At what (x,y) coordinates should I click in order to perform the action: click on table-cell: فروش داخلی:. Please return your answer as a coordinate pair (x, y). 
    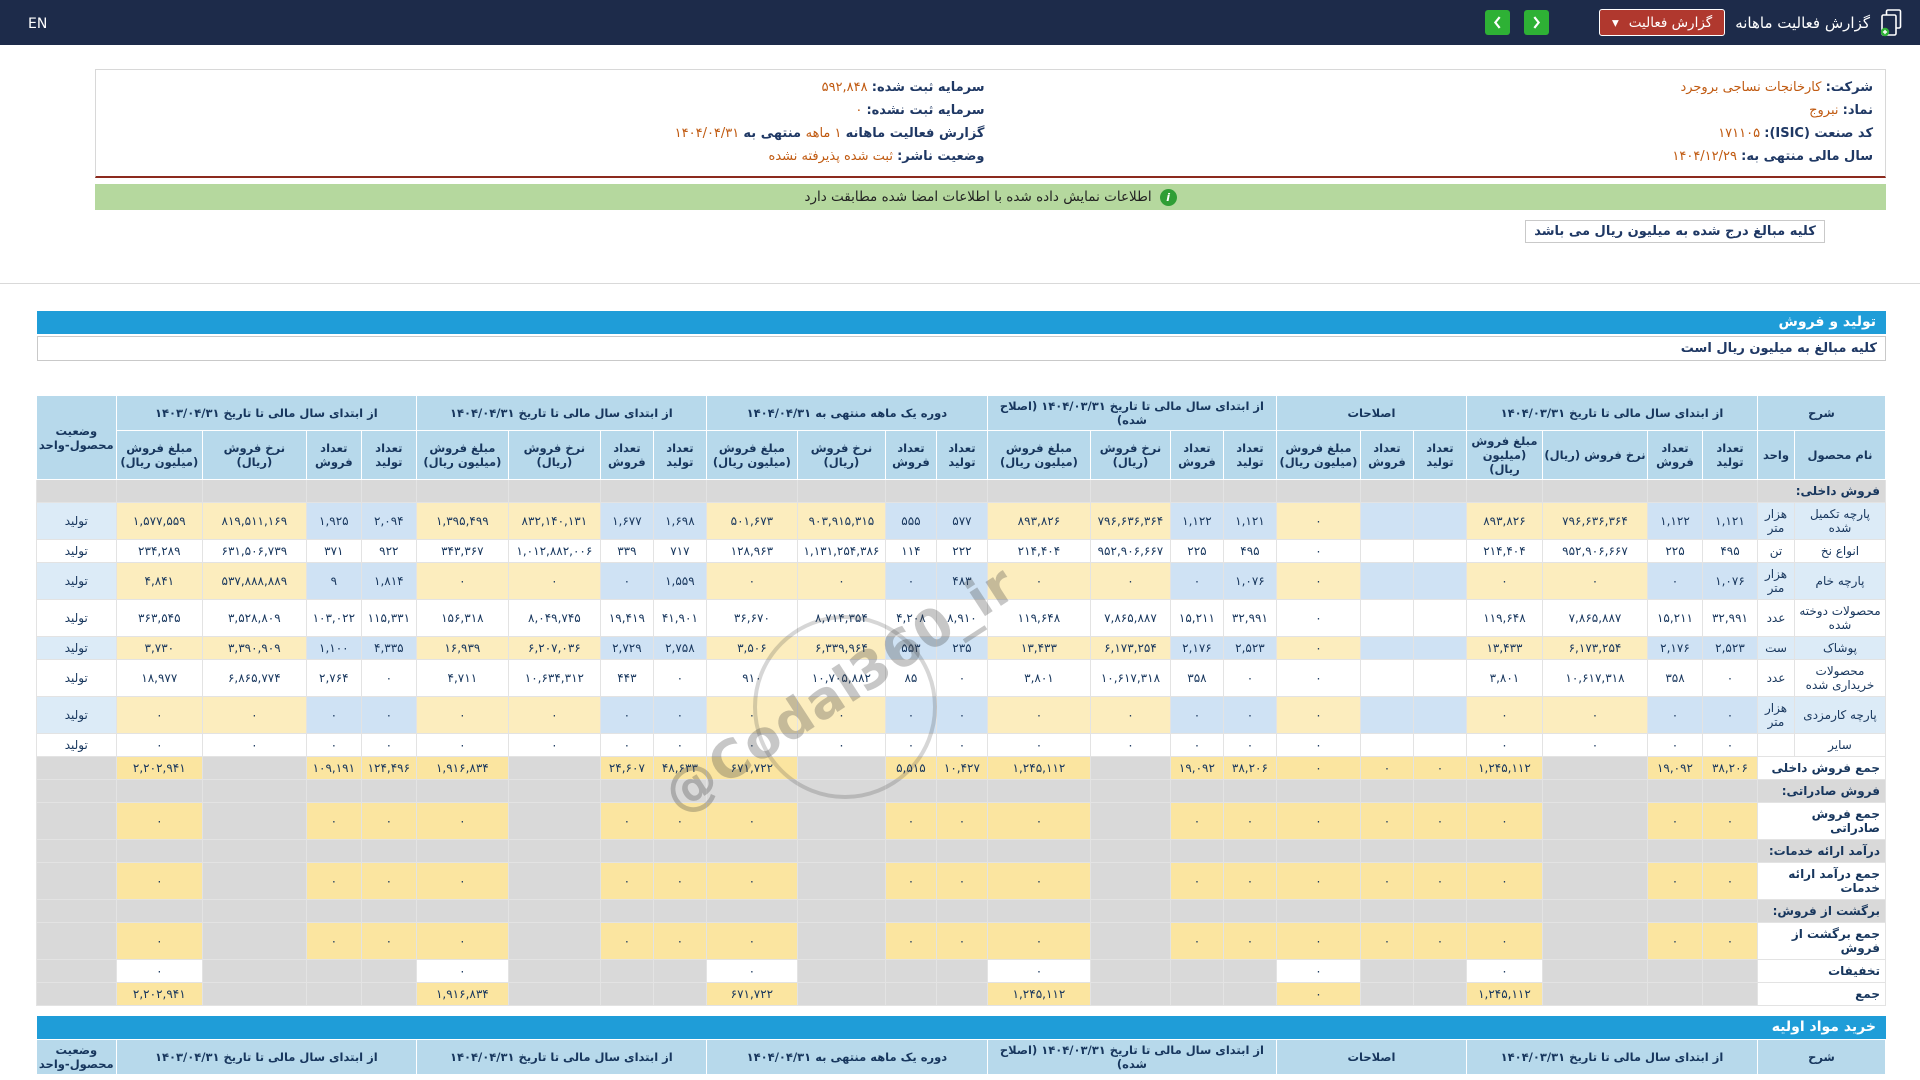
    Looking at the image, I should click on (1821, 491).